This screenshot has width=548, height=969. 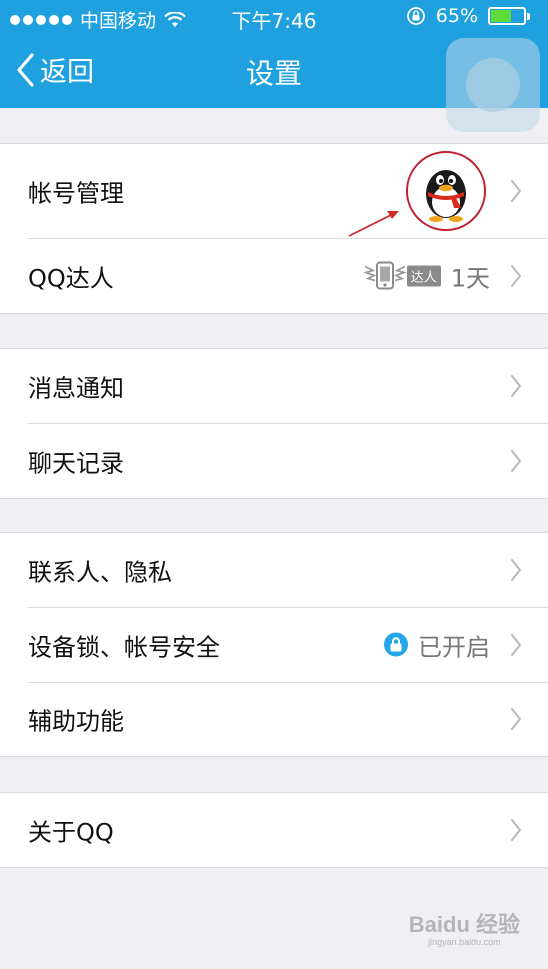 What do you see at coordinates (493, 85) in the screenshot?
I see `assistive-touch-button` at bounding box center [493, 85].